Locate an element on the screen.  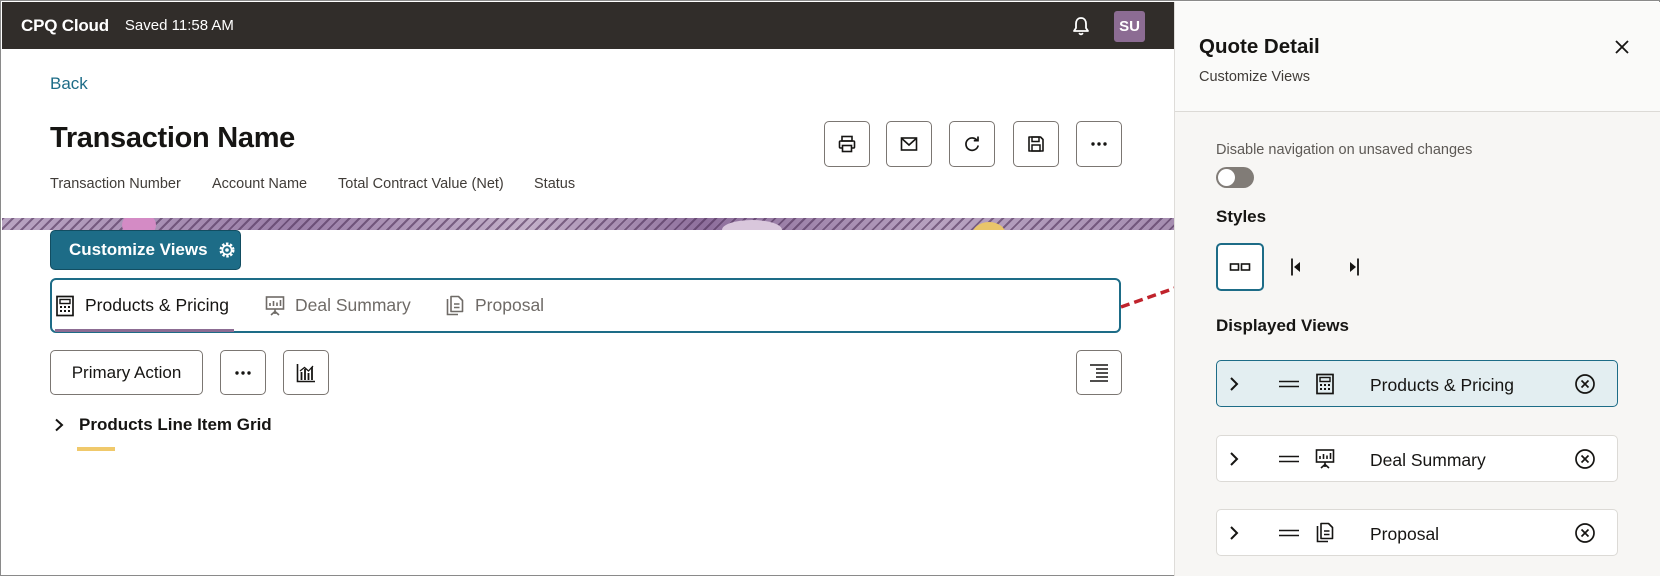
views-tab-bar: Products & Pricing Deal Summary Proposal is located at coordinates (585, 305).